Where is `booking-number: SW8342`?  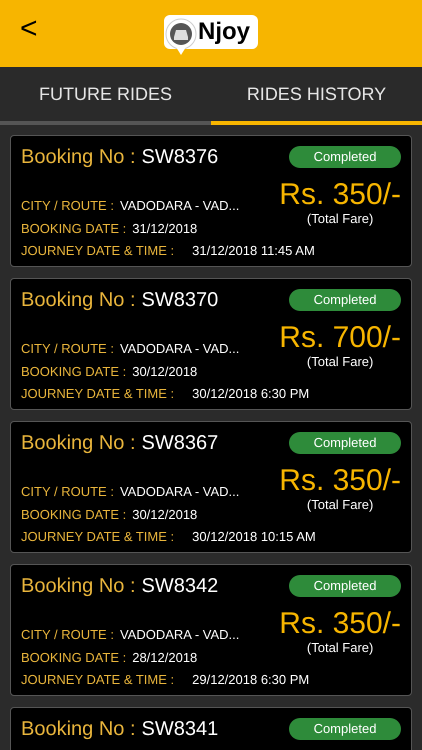
booking-number: SW8342 is located at coordinates (180, 586).